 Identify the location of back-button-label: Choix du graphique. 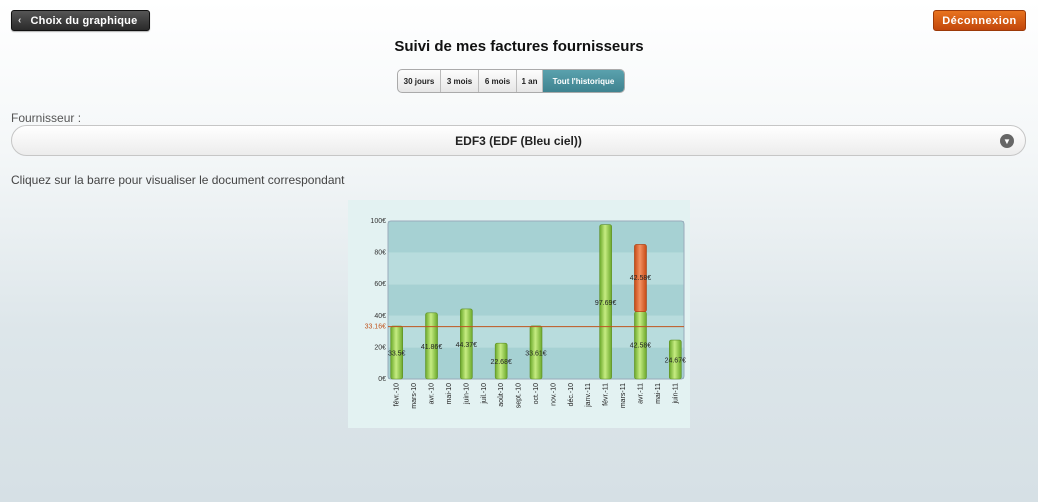
(84, 20).